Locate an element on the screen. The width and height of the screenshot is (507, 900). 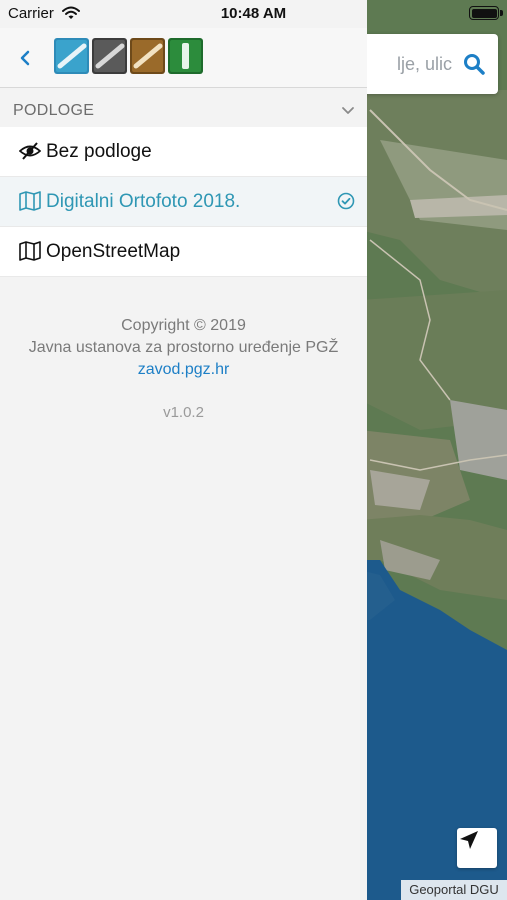
copyright-text: Copyright © 2019 is located at coordinates (183, 325).